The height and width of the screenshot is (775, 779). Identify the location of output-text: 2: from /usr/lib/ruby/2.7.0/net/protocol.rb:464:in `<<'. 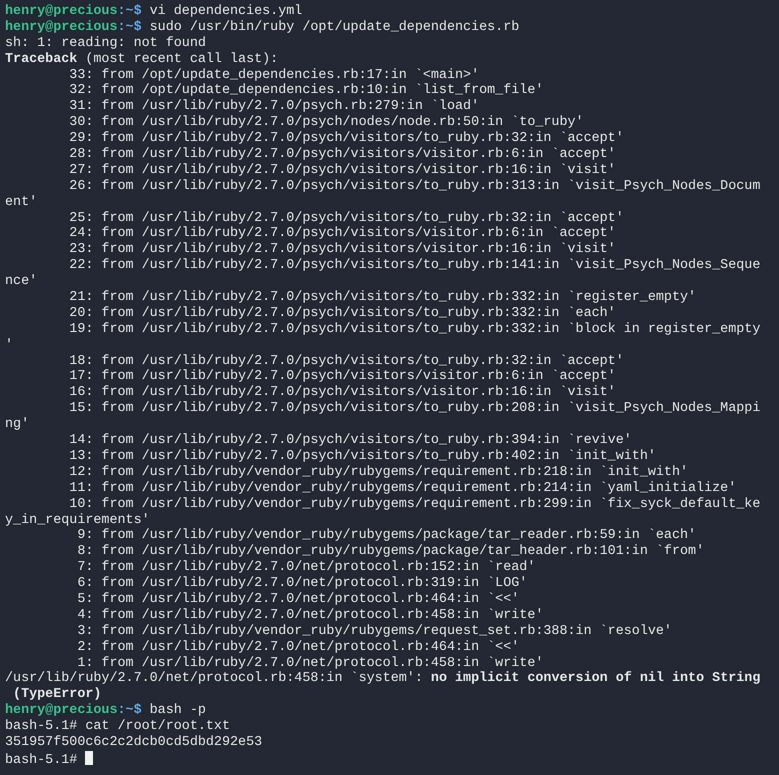
(298, 647).